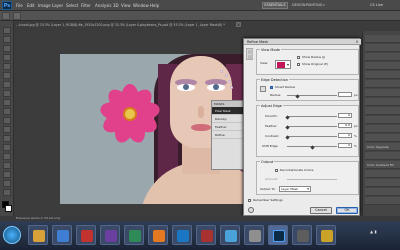 The height and width of the screenshot is (250, 400). What do you see at coordinates (72, 5) in the screenshot?
I see `menu-select: Select` at bounding box center [72, 5].